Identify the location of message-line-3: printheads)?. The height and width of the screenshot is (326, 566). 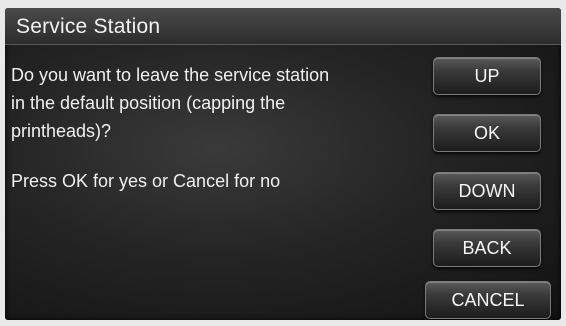
(61, 131).